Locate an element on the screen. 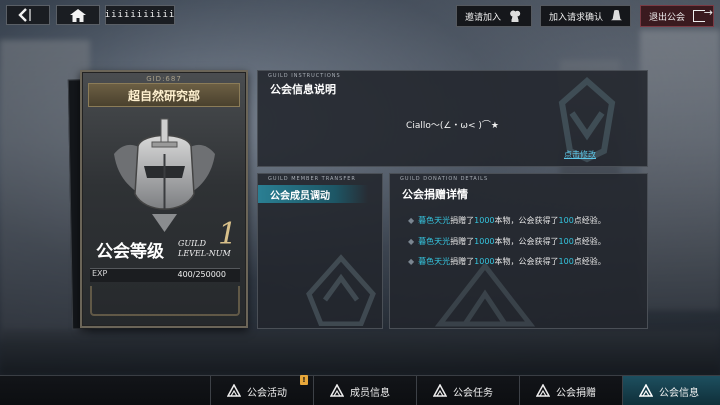 The width and height of the screenshot is (720, 405). tab-guild-info: 公会信息 is located at coordinates (671, 390).